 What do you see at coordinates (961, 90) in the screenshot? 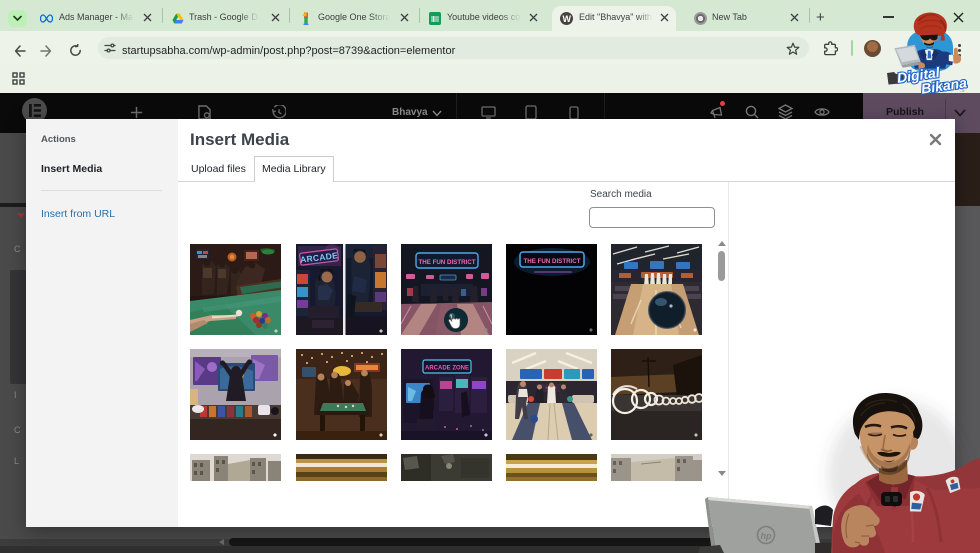
I see `svg-text: .s` at bounding box center [961, 90].